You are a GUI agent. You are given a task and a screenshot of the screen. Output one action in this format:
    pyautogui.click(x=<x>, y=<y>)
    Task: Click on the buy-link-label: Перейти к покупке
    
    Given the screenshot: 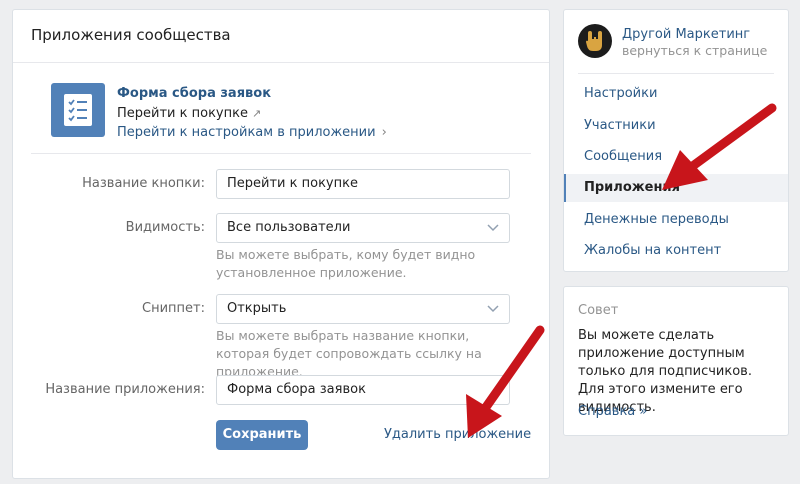 What is the action you would take?
    pyautogui.click(x=182, y=113)
    